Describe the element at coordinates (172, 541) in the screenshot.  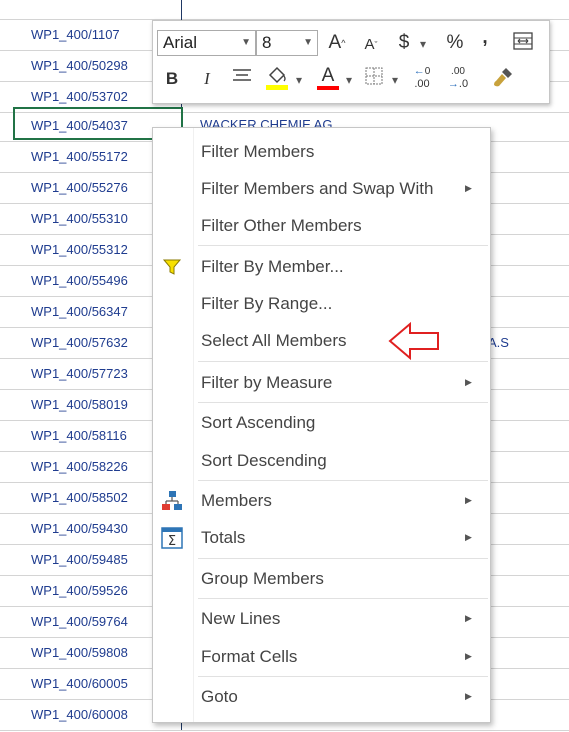
I see `svg-text: Σ` at that location.